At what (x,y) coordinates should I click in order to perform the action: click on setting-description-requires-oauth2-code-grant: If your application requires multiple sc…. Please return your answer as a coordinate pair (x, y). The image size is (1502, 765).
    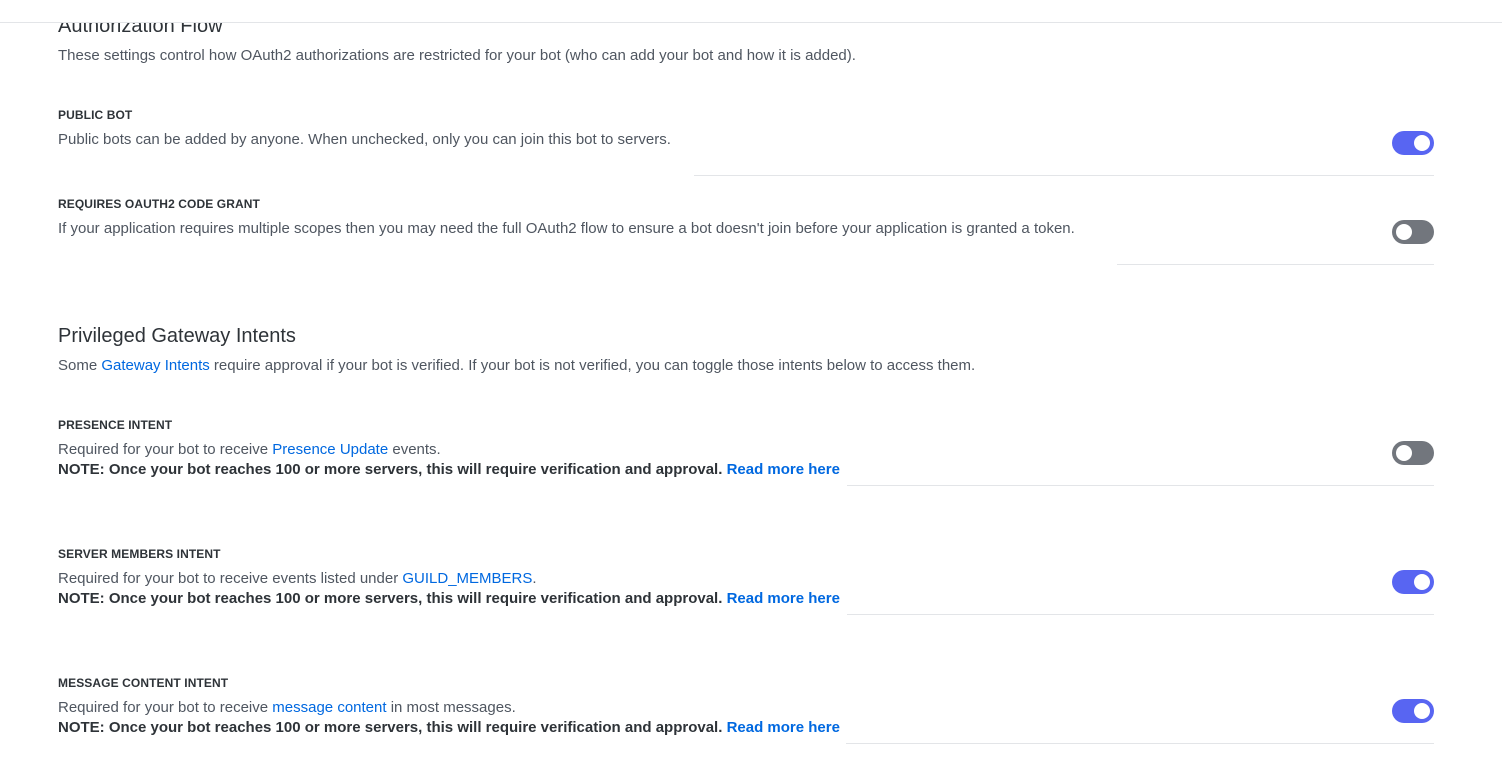
    Looking at the image, I should click on (566, 228).